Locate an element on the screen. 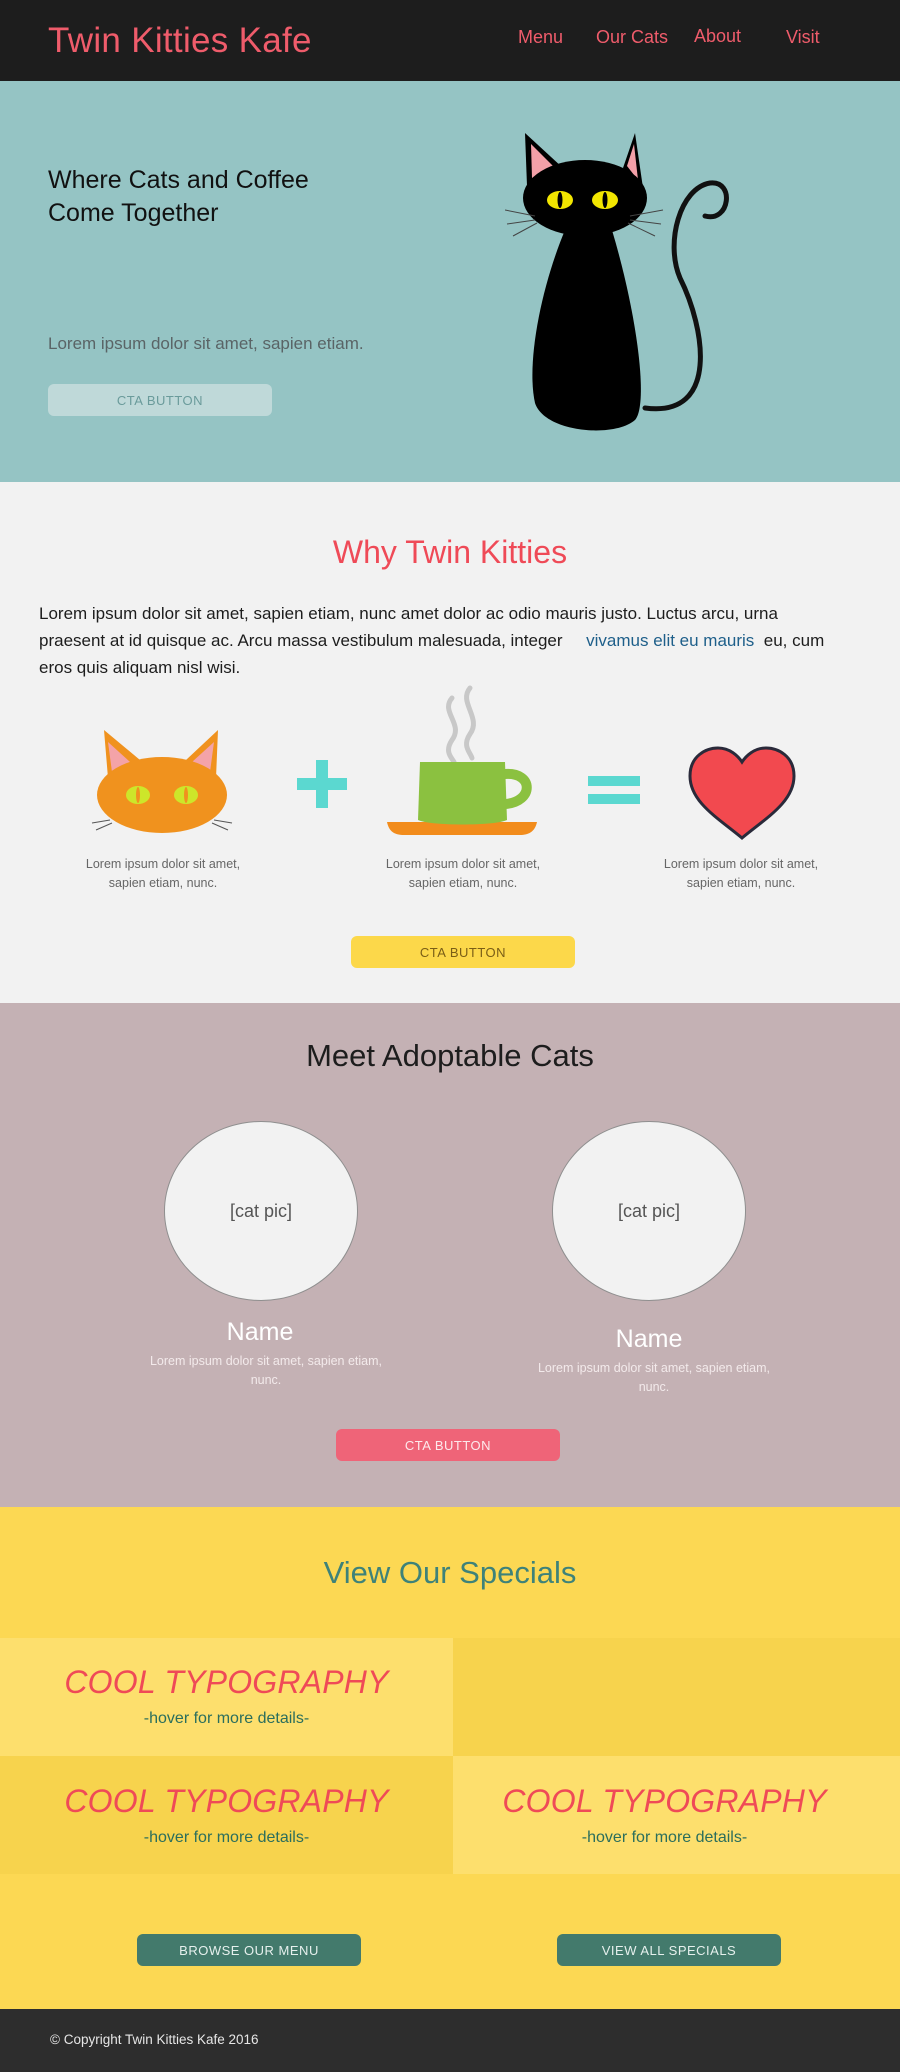  equals-icon is located at coordinates (614, 790).